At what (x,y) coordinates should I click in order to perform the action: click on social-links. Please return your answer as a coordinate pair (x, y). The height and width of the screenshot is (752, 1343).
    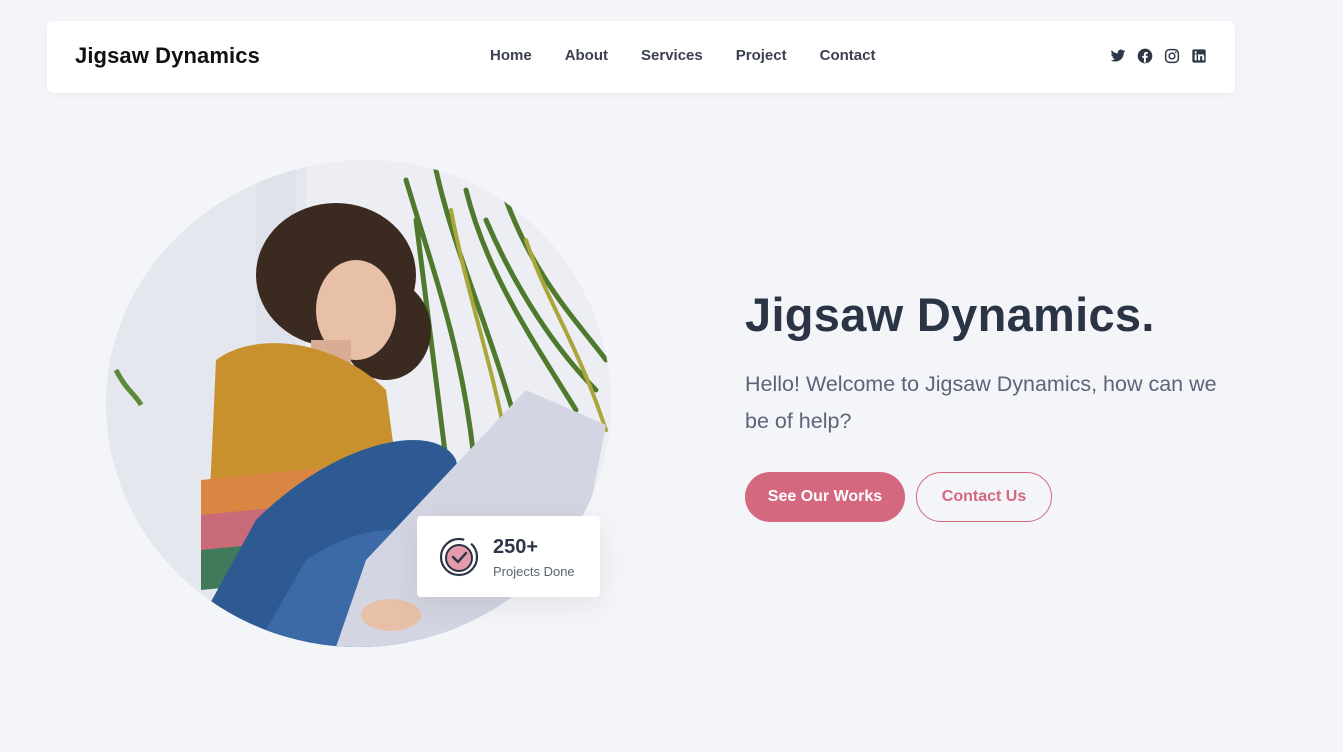
    Looking at the image, I should click on (1158, 56).